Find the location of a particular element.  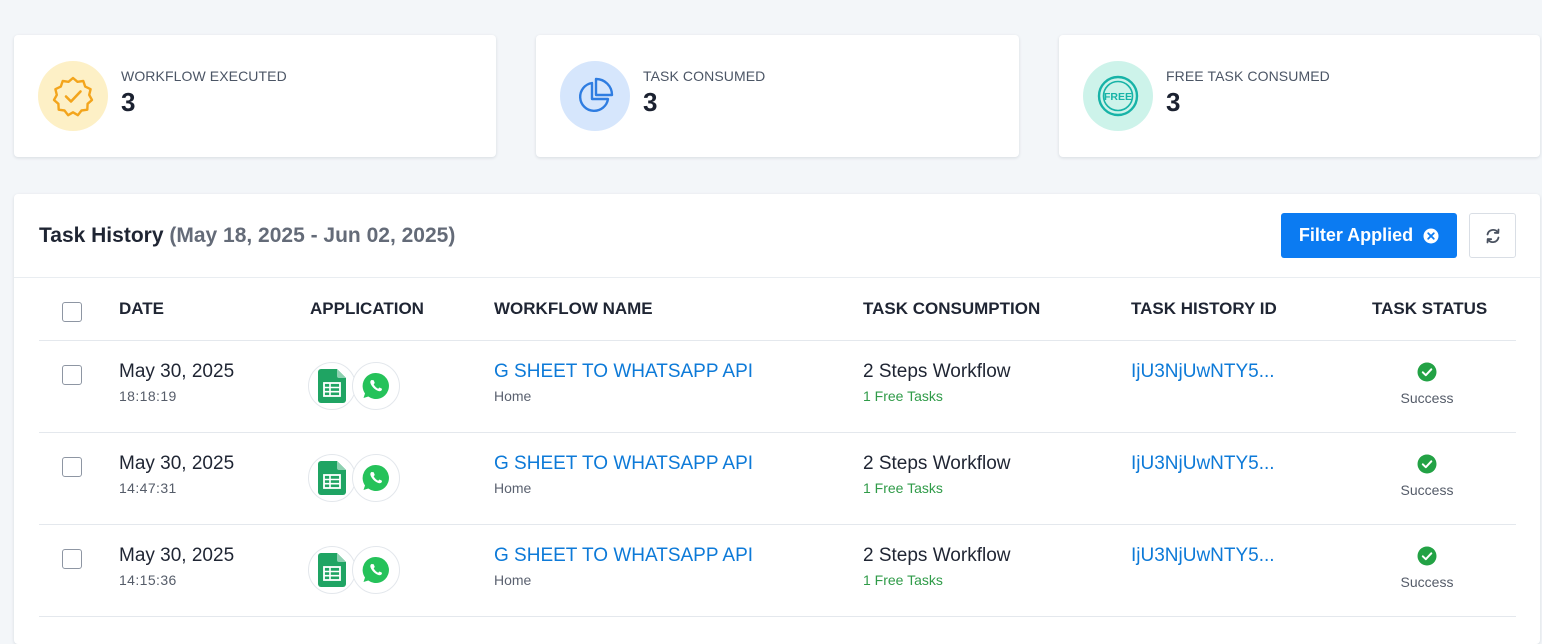

clear-filter-icon is located at coordinates (1431, 236).